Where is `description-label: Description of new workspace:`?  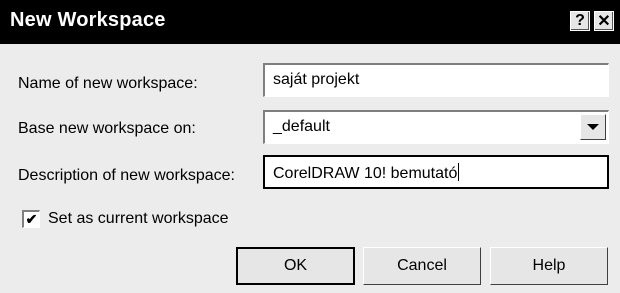 description-label: Description of new workspace: is located at coordinates (126, 175).